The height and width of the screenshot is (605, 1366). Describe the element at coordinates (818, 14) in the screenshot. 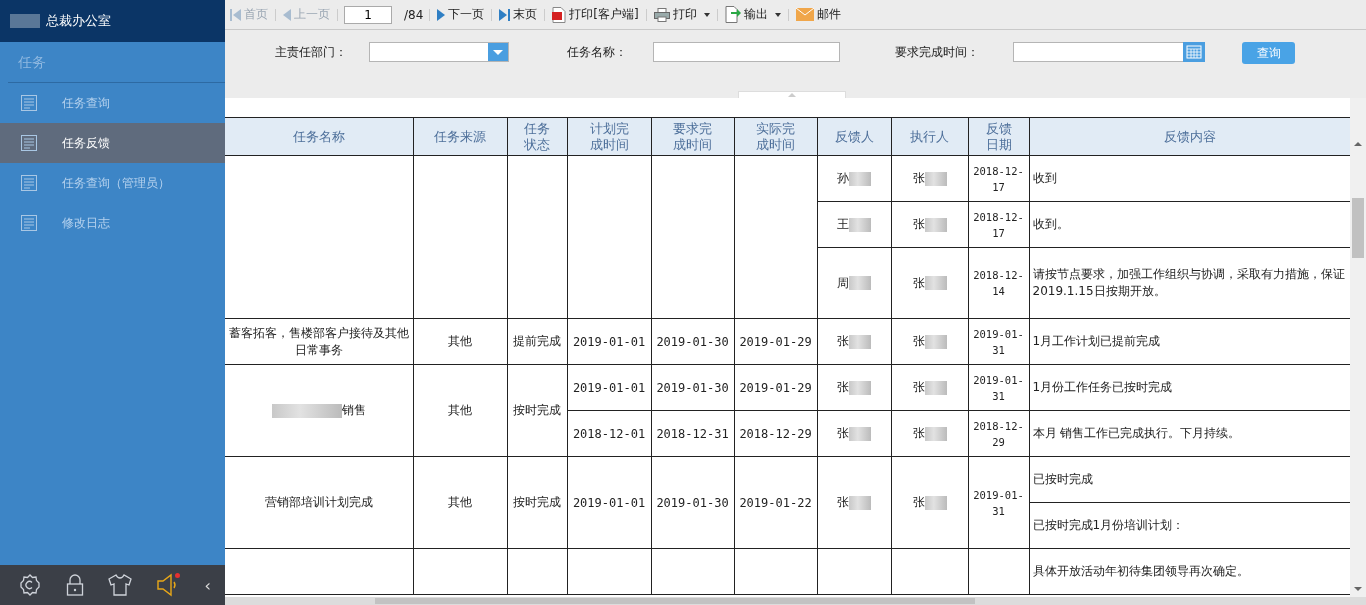

I see `mail-button: 邮件` at that location.